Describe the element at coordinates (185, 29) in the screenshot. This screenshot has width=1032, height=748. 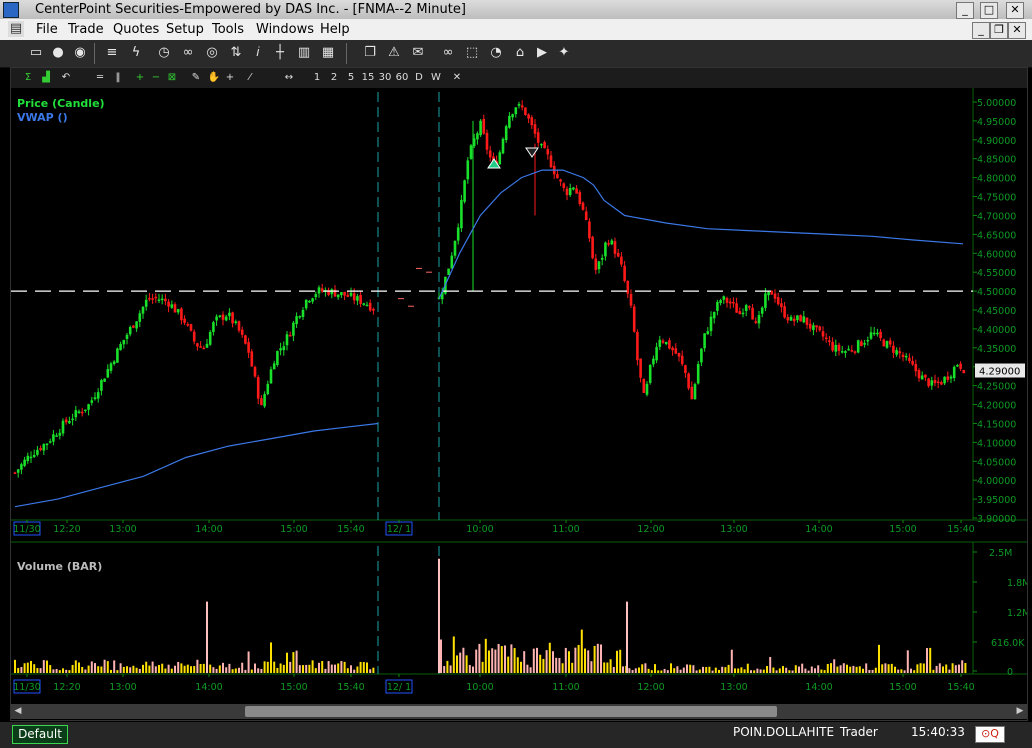
I see `menu-setup: Setup` at that location.